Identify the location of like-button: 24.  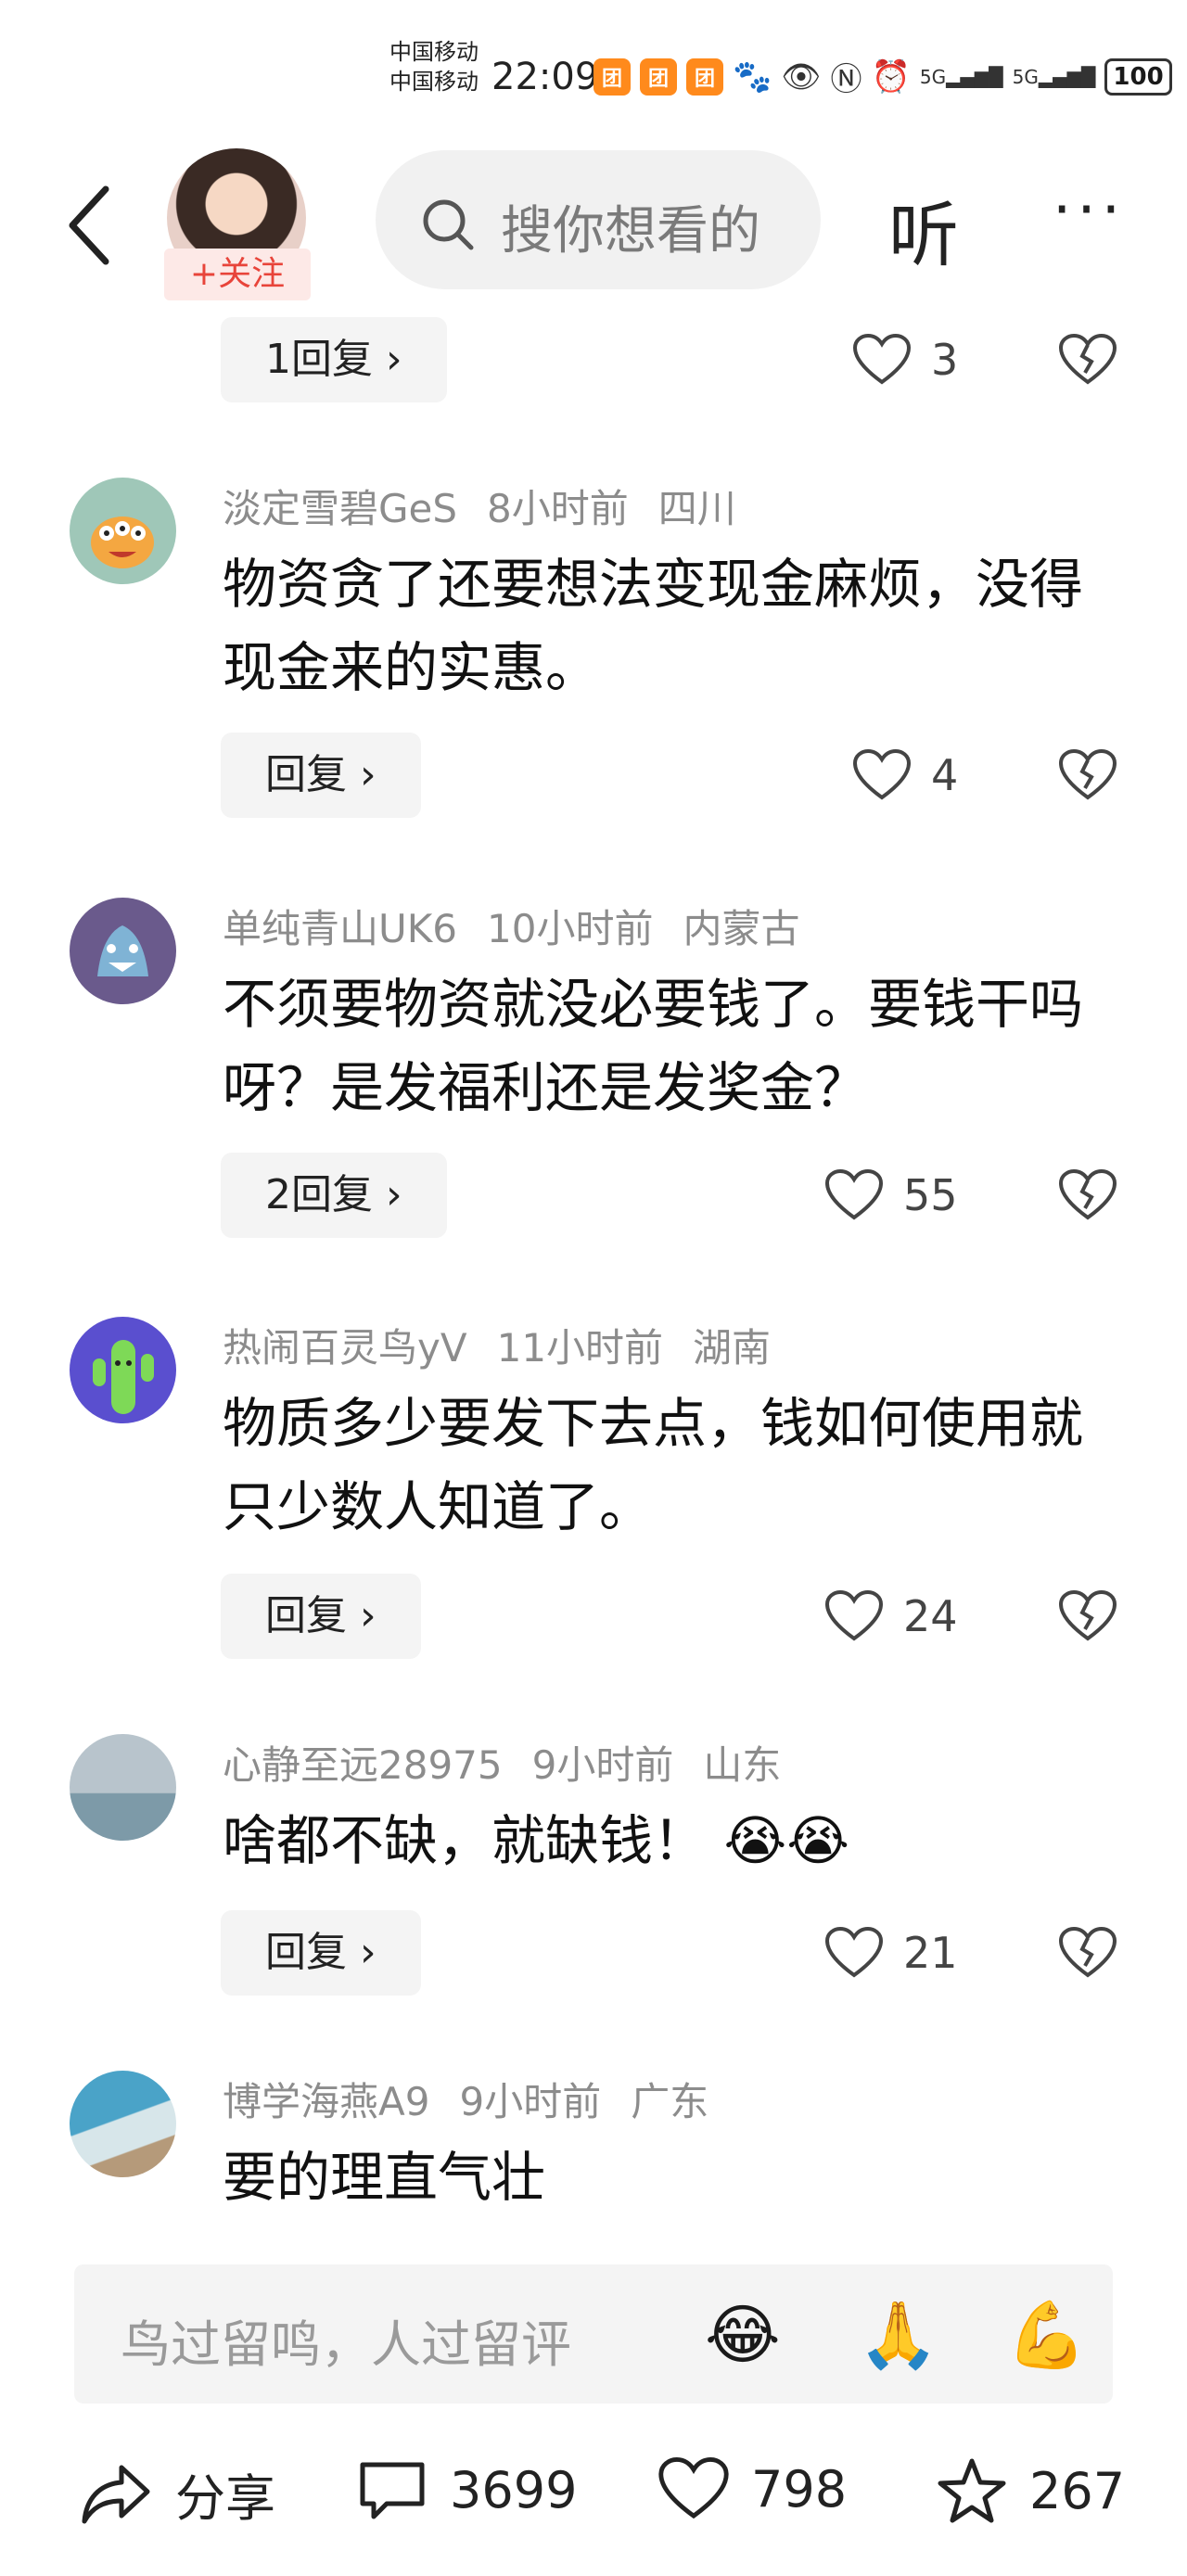
(891, 1616).